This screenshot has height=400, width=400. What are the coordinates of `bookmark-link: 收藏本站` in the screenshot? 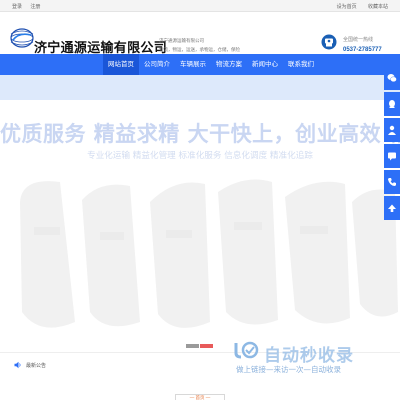 It's located at (378, 7).